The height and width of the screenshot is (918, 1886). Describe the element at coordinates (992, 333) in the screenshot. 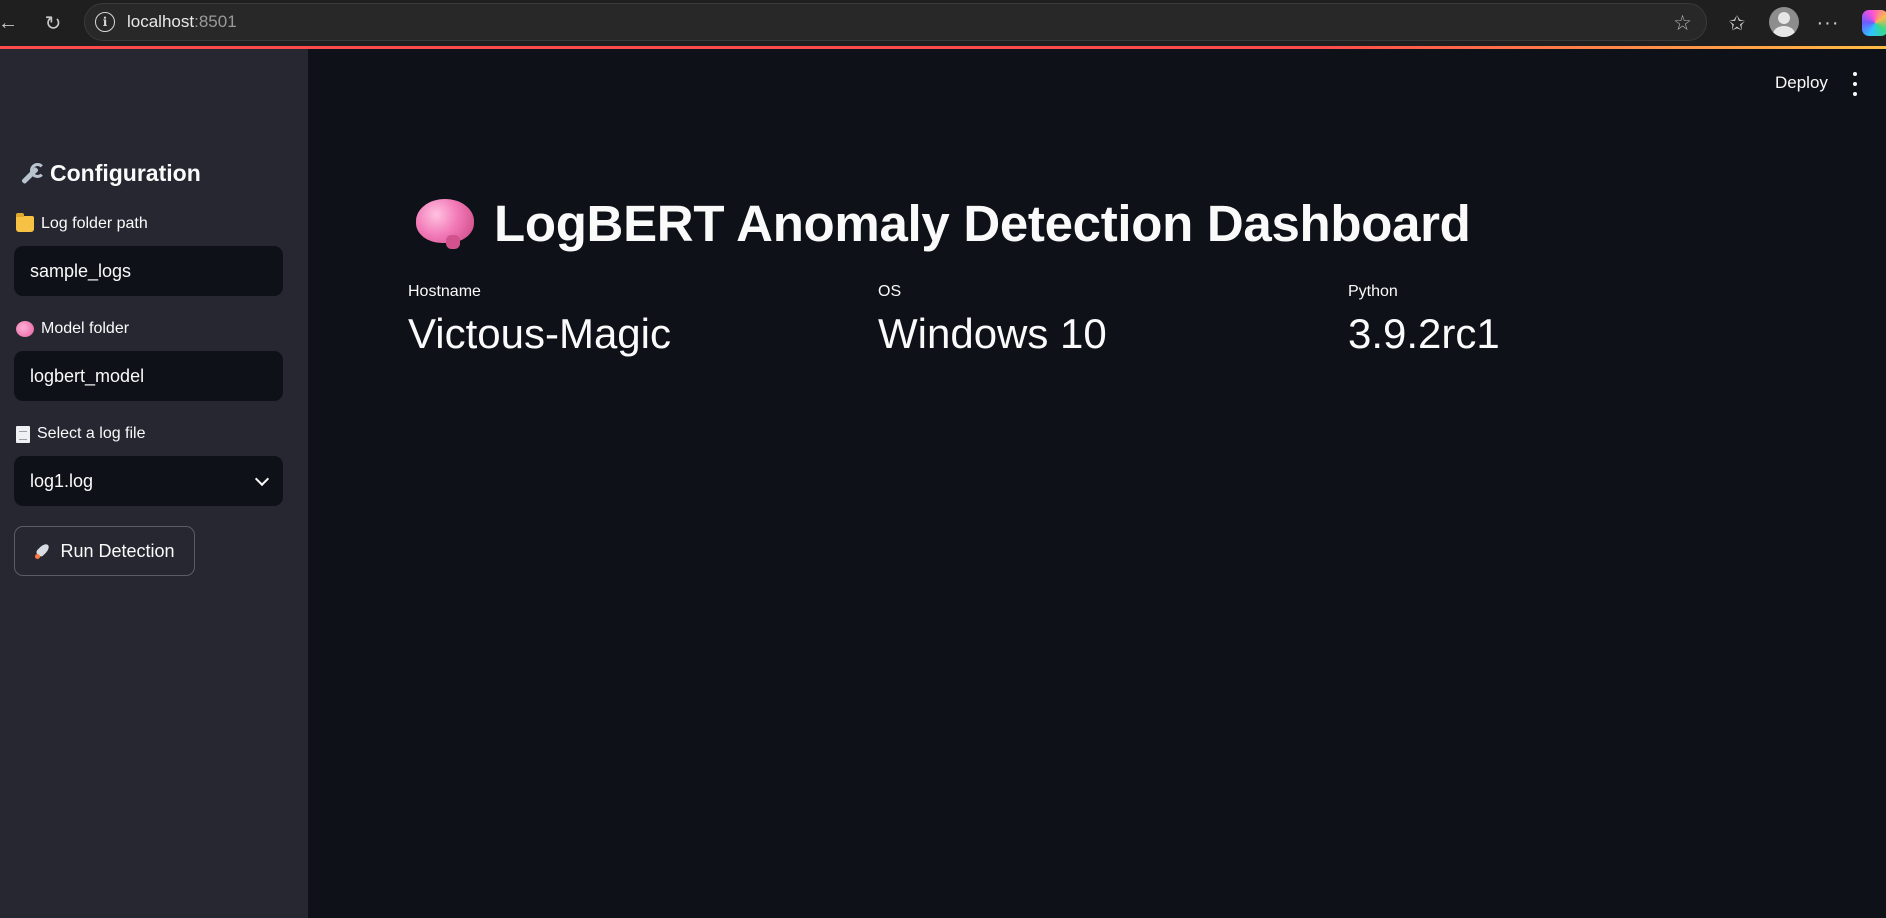

I see `metric-value: Windows 10` at that location.